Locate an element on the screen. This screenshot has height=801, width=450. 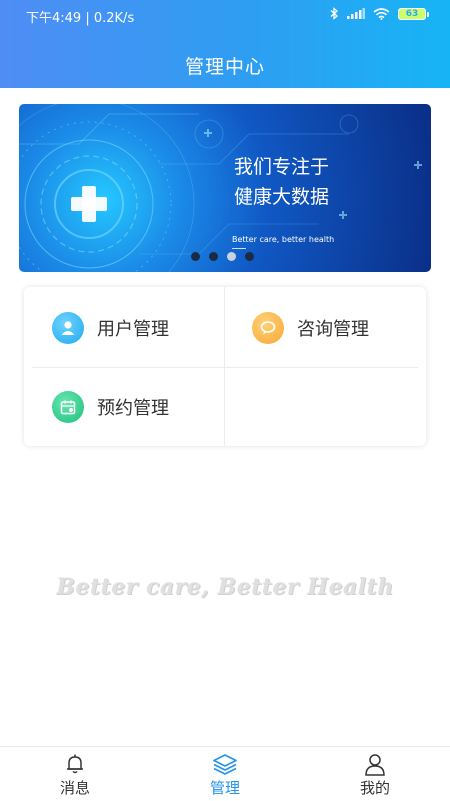
status-time-speed: 下午4:49 | 0.2K/s is located at coordinates (80, 16).